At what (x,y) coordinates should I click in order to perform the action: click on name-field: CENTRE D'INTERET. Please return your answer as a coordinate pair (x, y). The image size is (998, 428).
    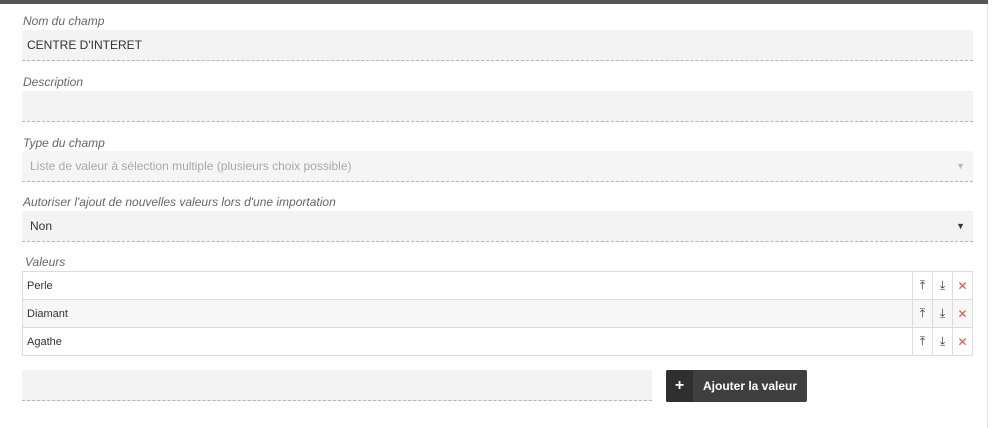
    Looking at the image, I should click on (497, 45).